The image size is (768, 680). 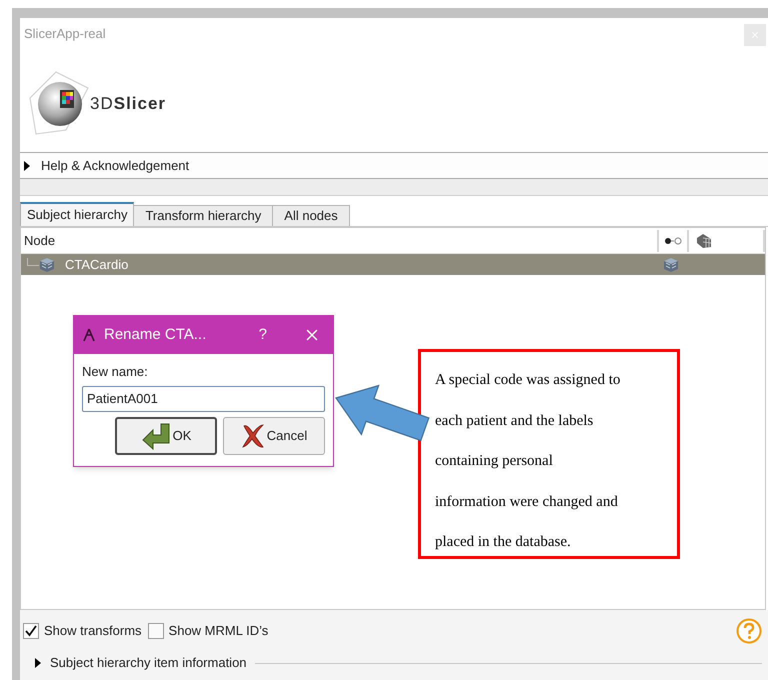 I want to click on dialog-button: OK, so click(x=166, y=435).